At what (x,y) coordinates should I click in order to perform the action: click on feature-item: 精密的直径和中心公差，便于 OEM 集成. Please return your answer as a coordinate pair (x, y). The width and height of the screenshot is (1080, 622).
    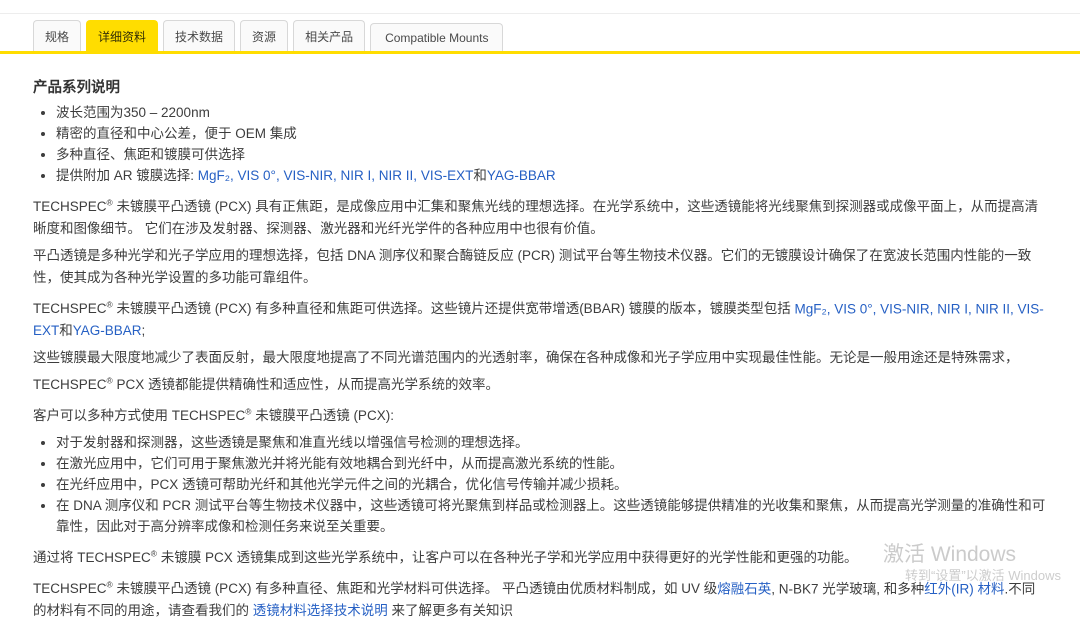
    Looking at the image, I should click on (552, 133).